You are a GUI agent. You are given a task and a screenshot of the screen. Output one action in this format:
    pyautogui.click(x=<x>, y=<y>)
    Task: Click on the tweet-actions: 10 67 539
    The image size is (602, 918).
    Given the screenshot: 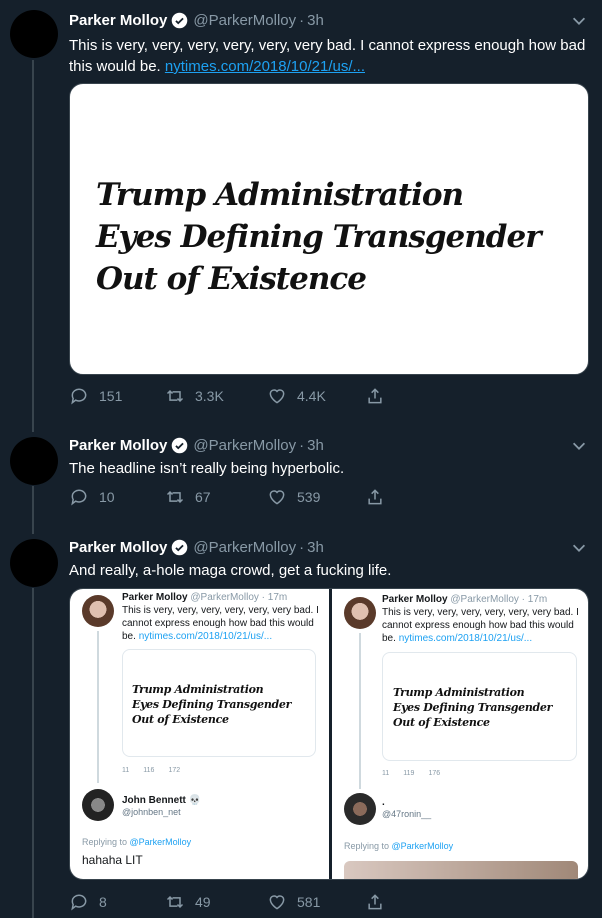 What is the action you would take?
    pyautogui.click(x=234, y=499)
    